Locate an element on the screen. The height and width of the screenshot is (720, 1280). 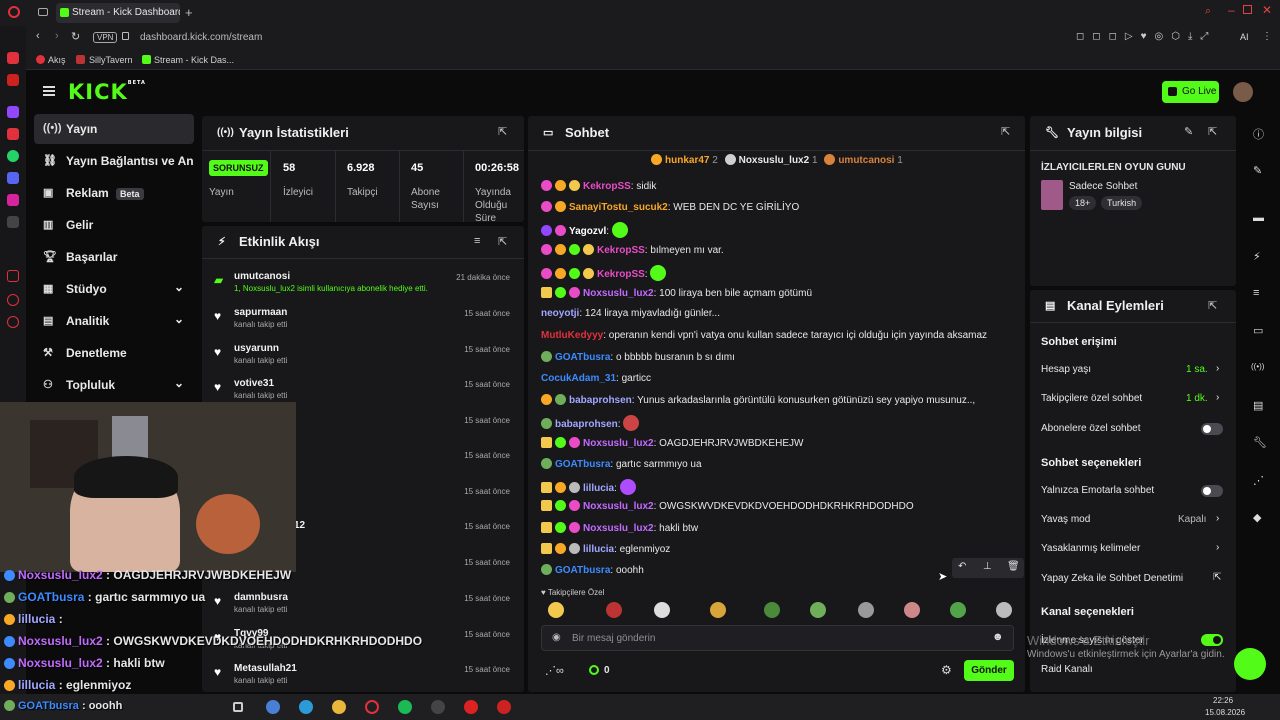
user-avatar is located at coordinates (1243, 92).